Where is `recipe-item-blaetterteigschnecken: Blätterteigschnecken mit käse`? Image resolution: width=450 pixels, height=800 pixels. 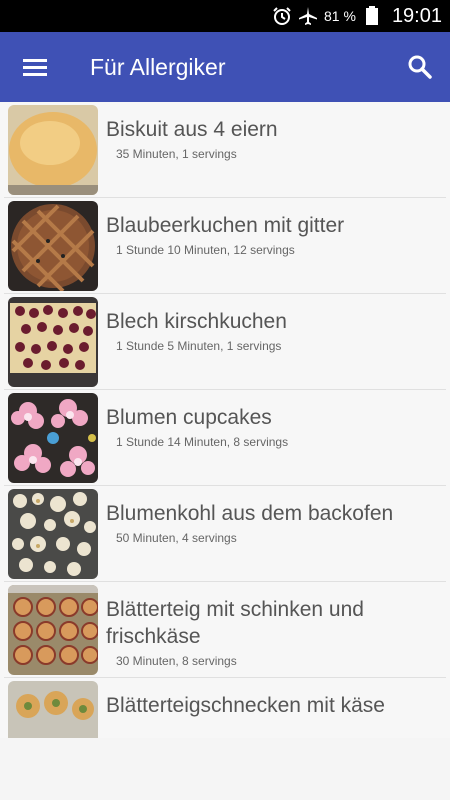 recipe-item-blaetterteigschnecken: Blätterteigschnecken mit käse is located at coordinates (225, 708).